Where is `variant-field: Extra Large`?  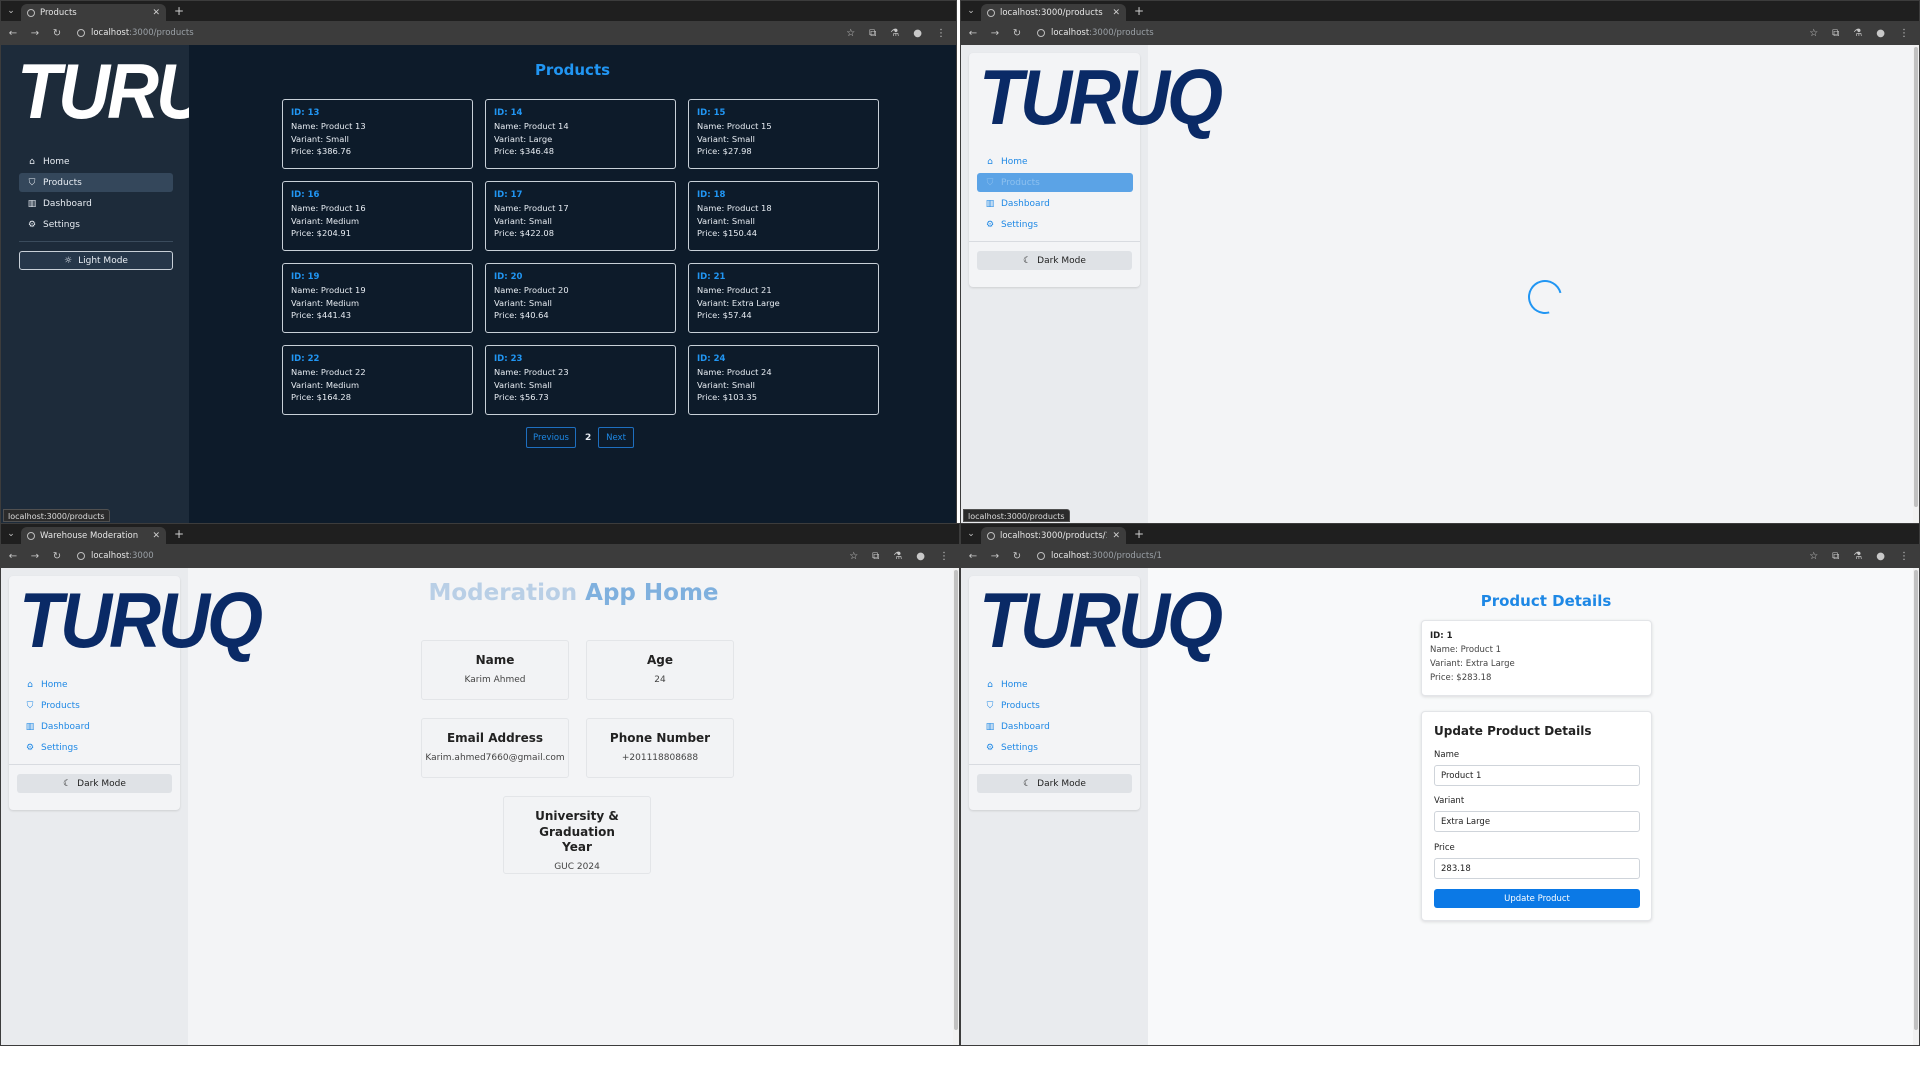
variant-field: Extra Large is located at coordinates (1537, 821).